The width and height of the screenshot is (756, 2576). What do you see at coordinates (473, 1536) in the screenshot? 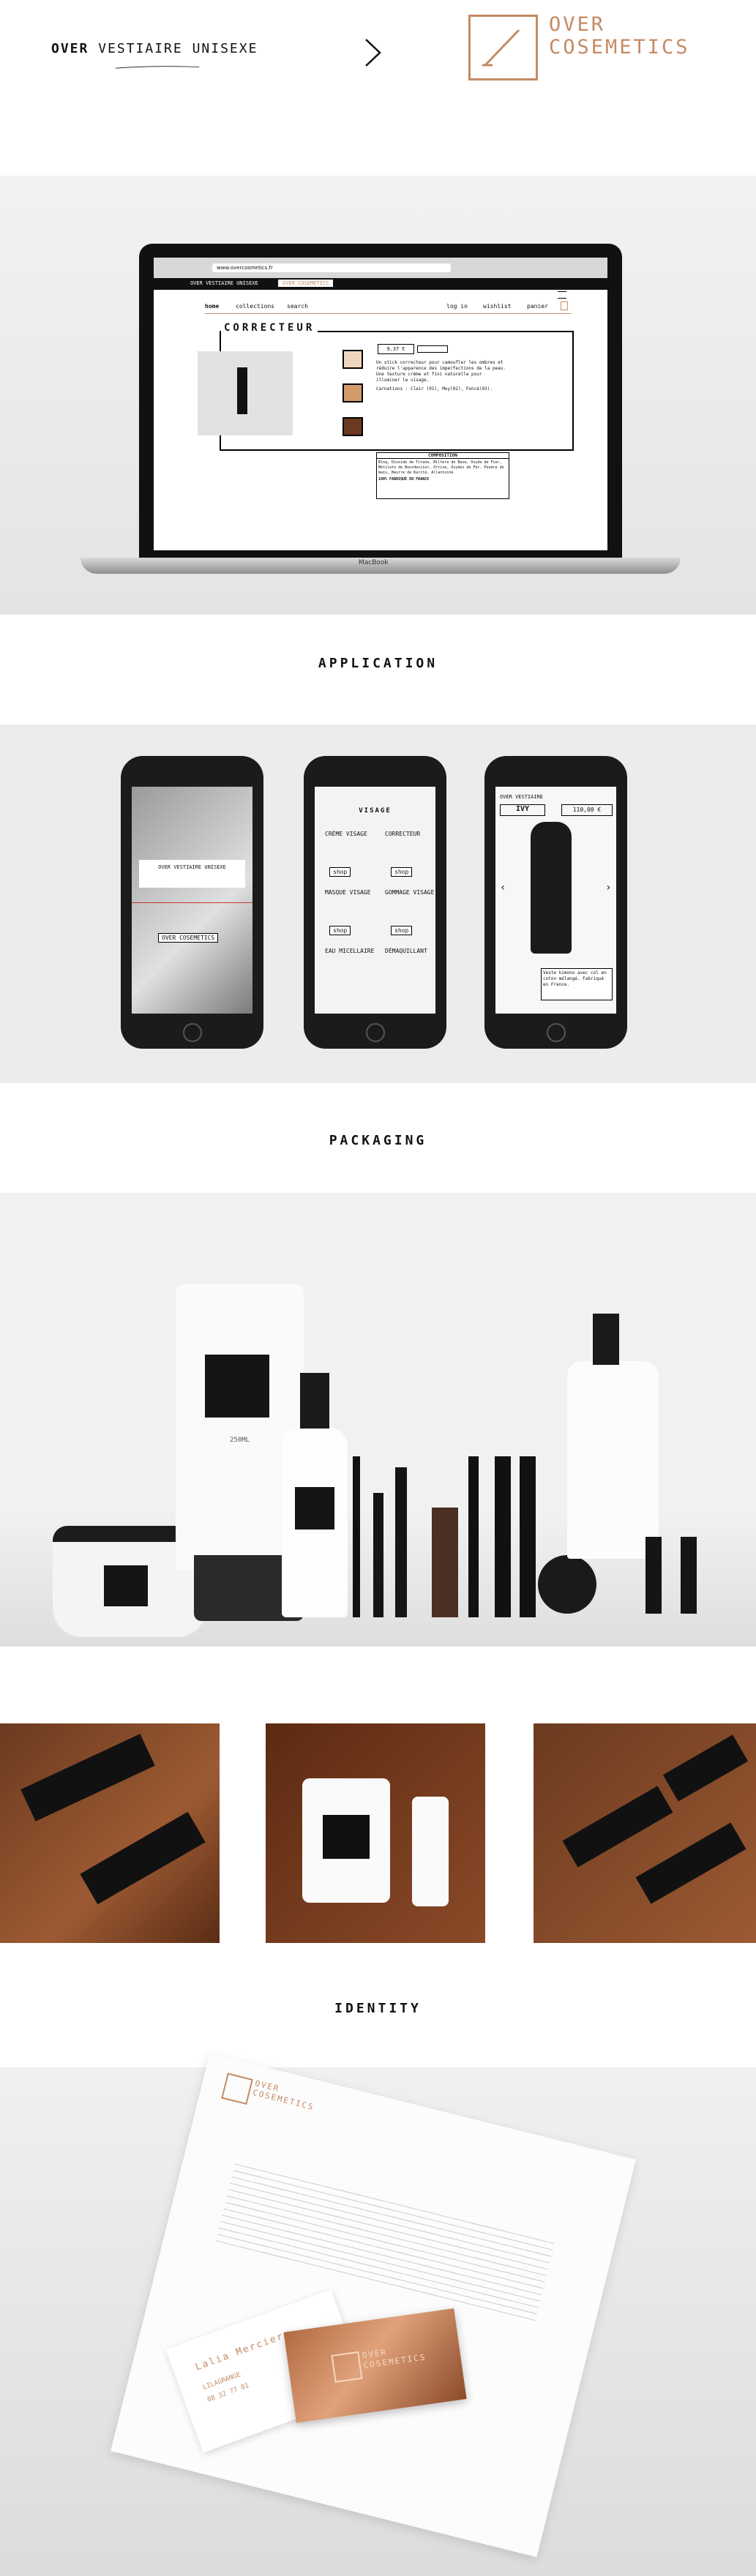
I see `brow-pencil` at bounding box center [473, 1536].